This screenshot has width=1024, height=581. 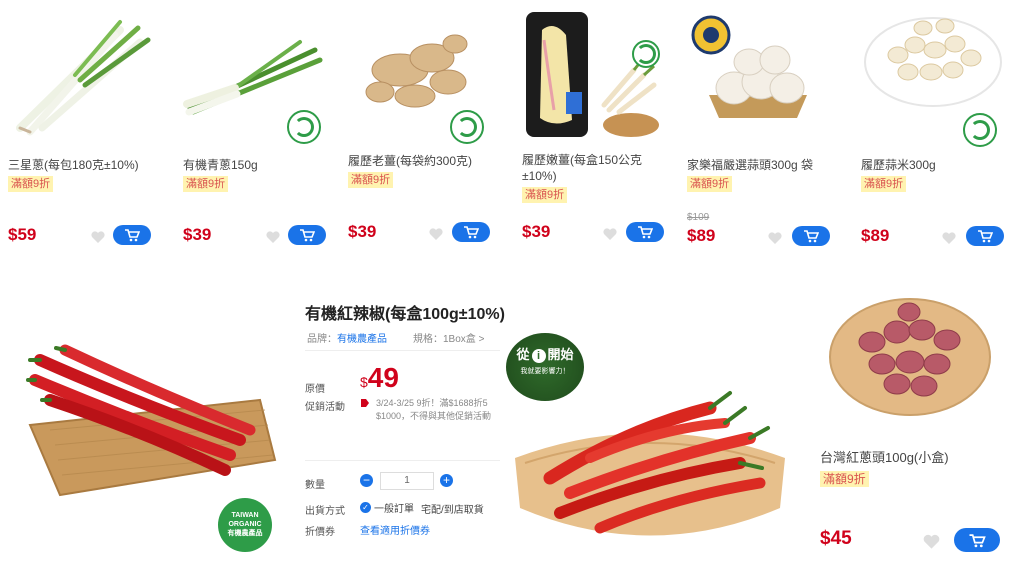 I want to click on product-price: $59, so click(x=22, y=234).